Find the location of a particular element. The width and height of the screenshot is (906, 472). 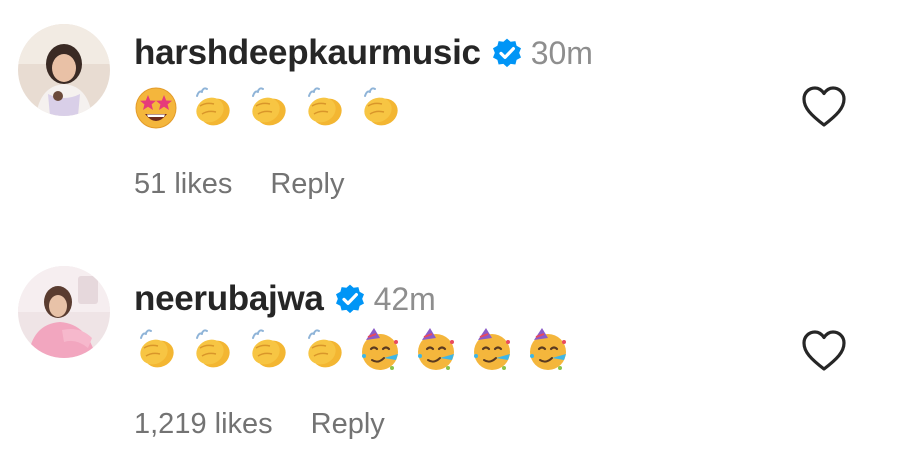

username-line: harshdeepkaurmusic 30m is located at coordinates (363, 53).